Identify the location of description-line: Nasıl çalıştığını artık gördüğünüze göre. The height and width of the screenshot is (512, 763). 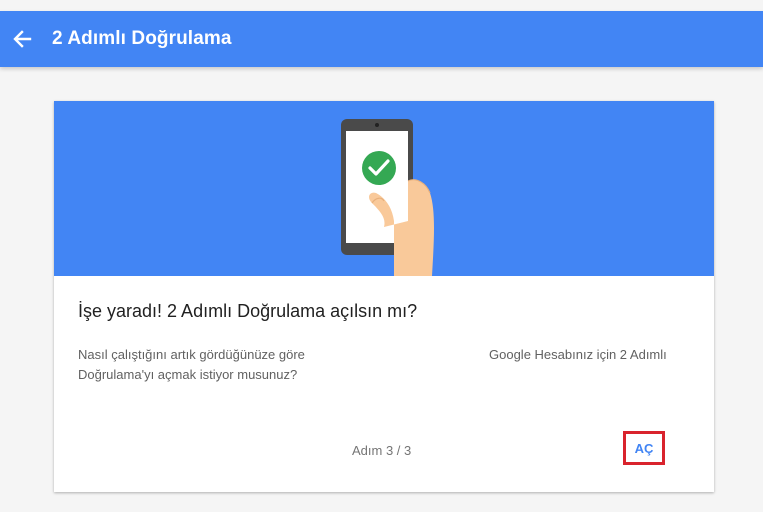
(191, 354).